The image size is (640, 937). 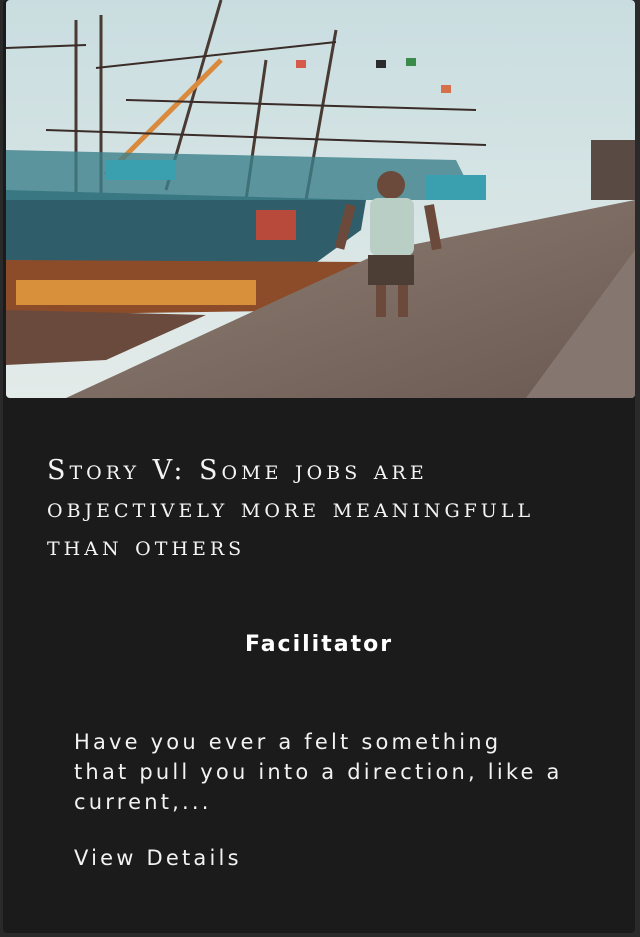 I want to click on view-details-link: View Details, so click(x=158, y=858).